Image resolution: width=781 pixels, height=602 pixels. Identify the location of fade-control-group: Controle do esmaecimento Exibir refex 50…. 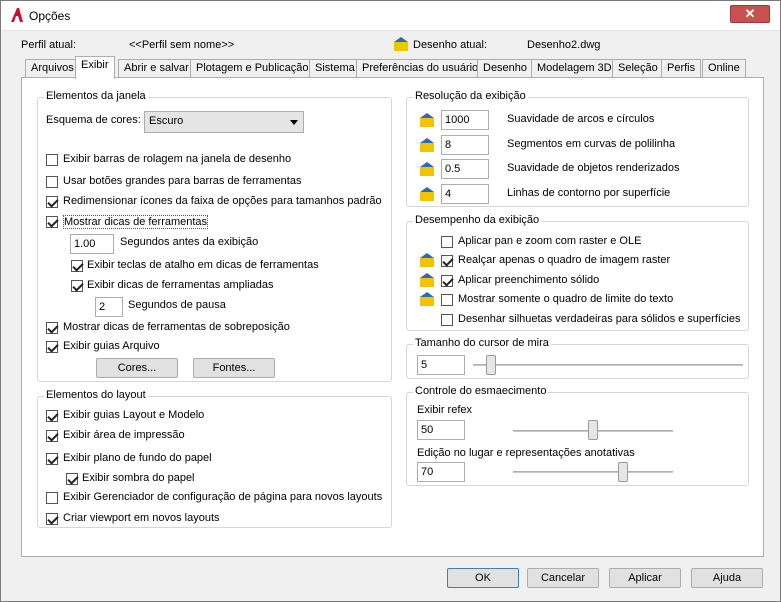
(577, 435).